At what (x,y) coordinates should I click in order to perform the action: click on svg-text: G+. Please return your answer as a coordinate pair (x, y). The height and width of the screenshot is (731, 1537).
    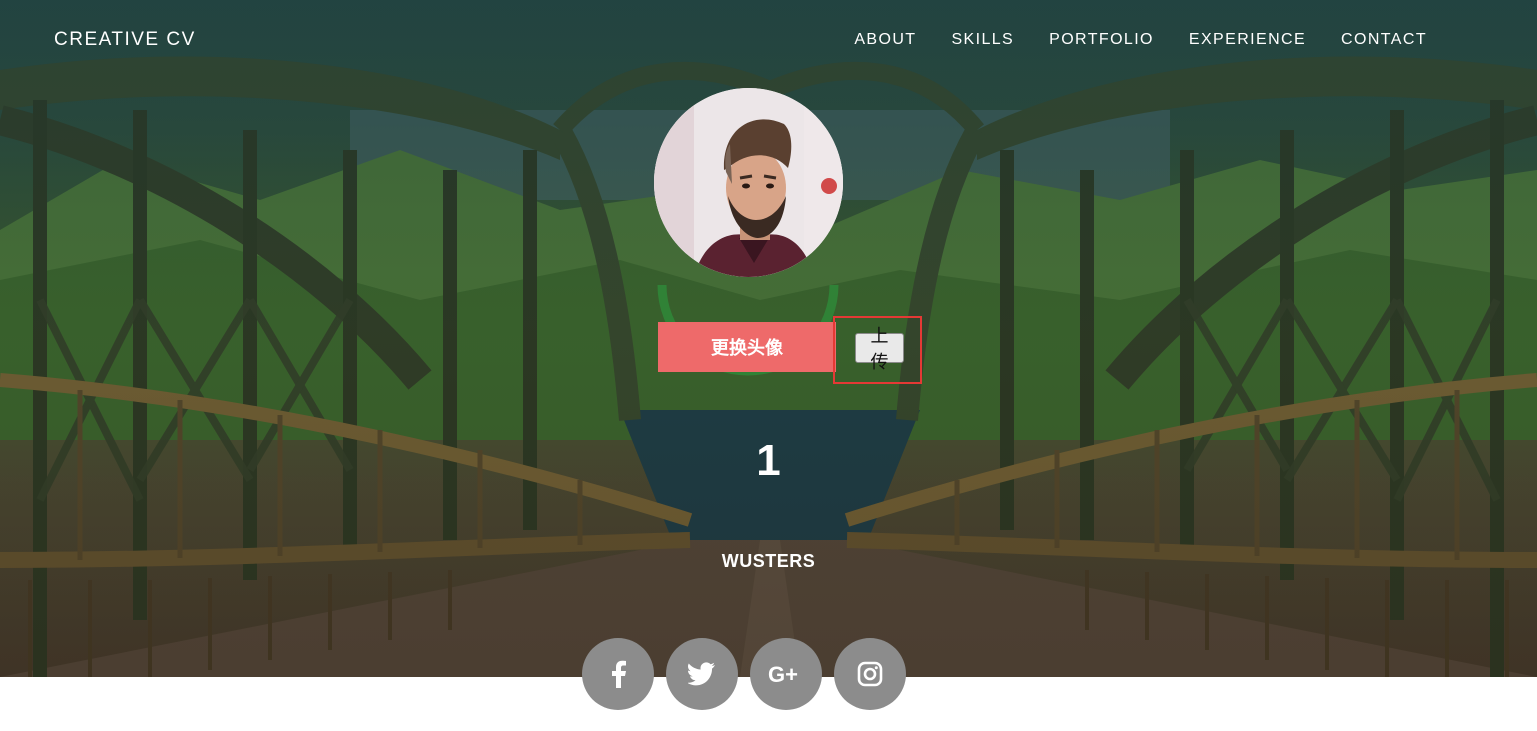
    Looking at the image, I should click on (783, 674).